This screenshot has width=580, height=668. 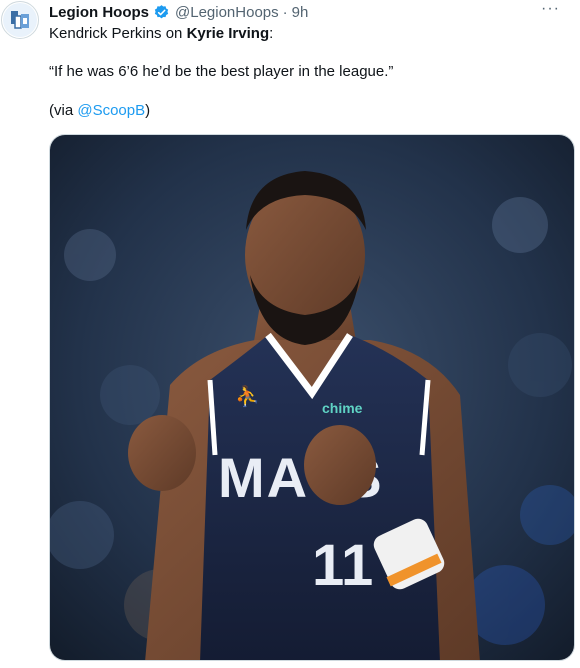 What do you see at coordinates (342, 408) in the screenshot?
I see `sponsor-patch: chime` at bounding box center [342, 408].